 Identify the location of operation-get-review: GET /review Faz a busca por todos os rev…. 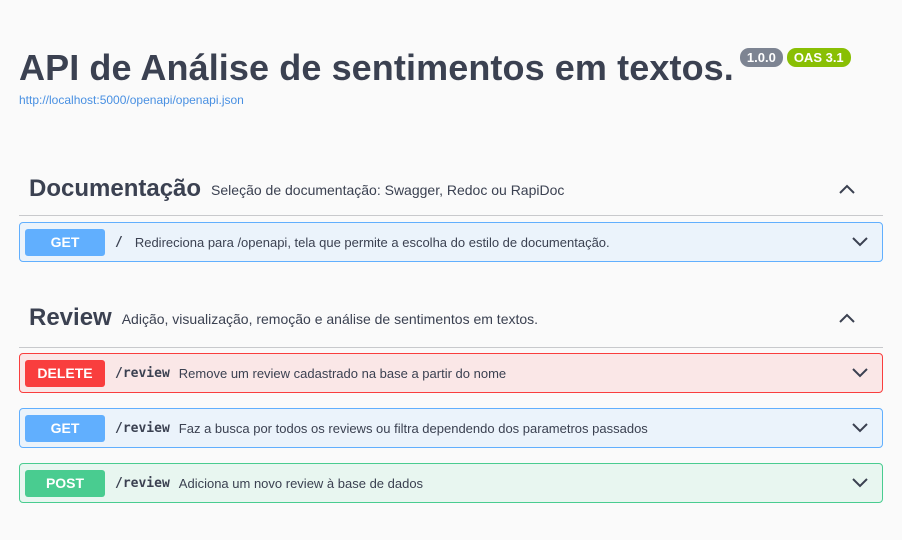
(451, 428).